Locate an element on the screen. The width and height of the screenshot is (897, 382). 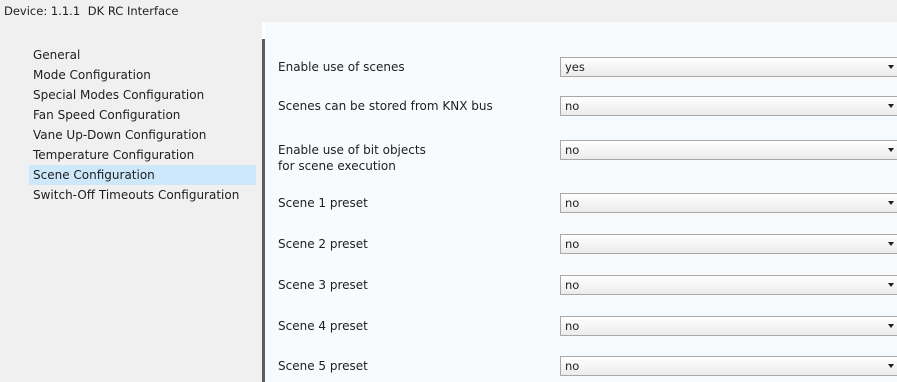
device-address: 1.1.1 is located at coordinates (65, 11).